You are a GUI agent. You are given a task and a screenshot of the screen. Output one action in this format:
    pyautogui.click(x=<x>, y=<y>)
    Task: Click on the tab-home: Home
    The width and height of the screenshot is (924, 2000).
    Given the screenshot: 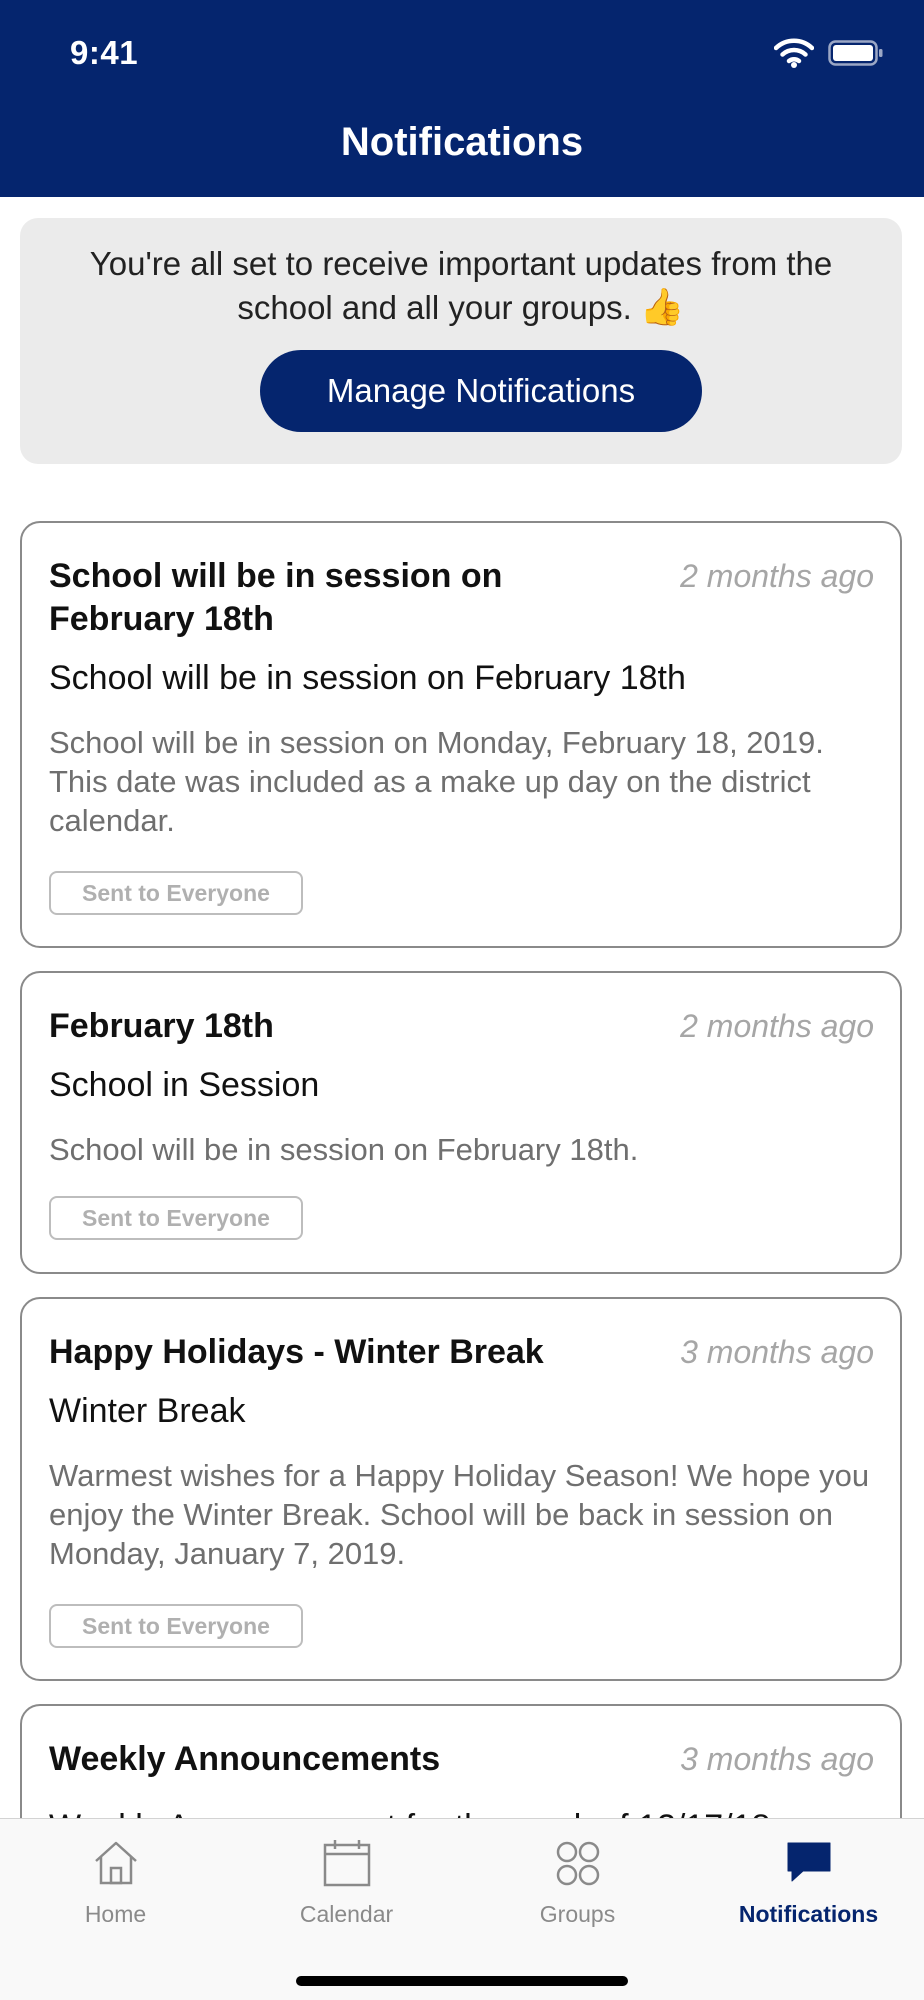 What is the action you would take?
    pyautogui.click(x=115, y=1879)
    